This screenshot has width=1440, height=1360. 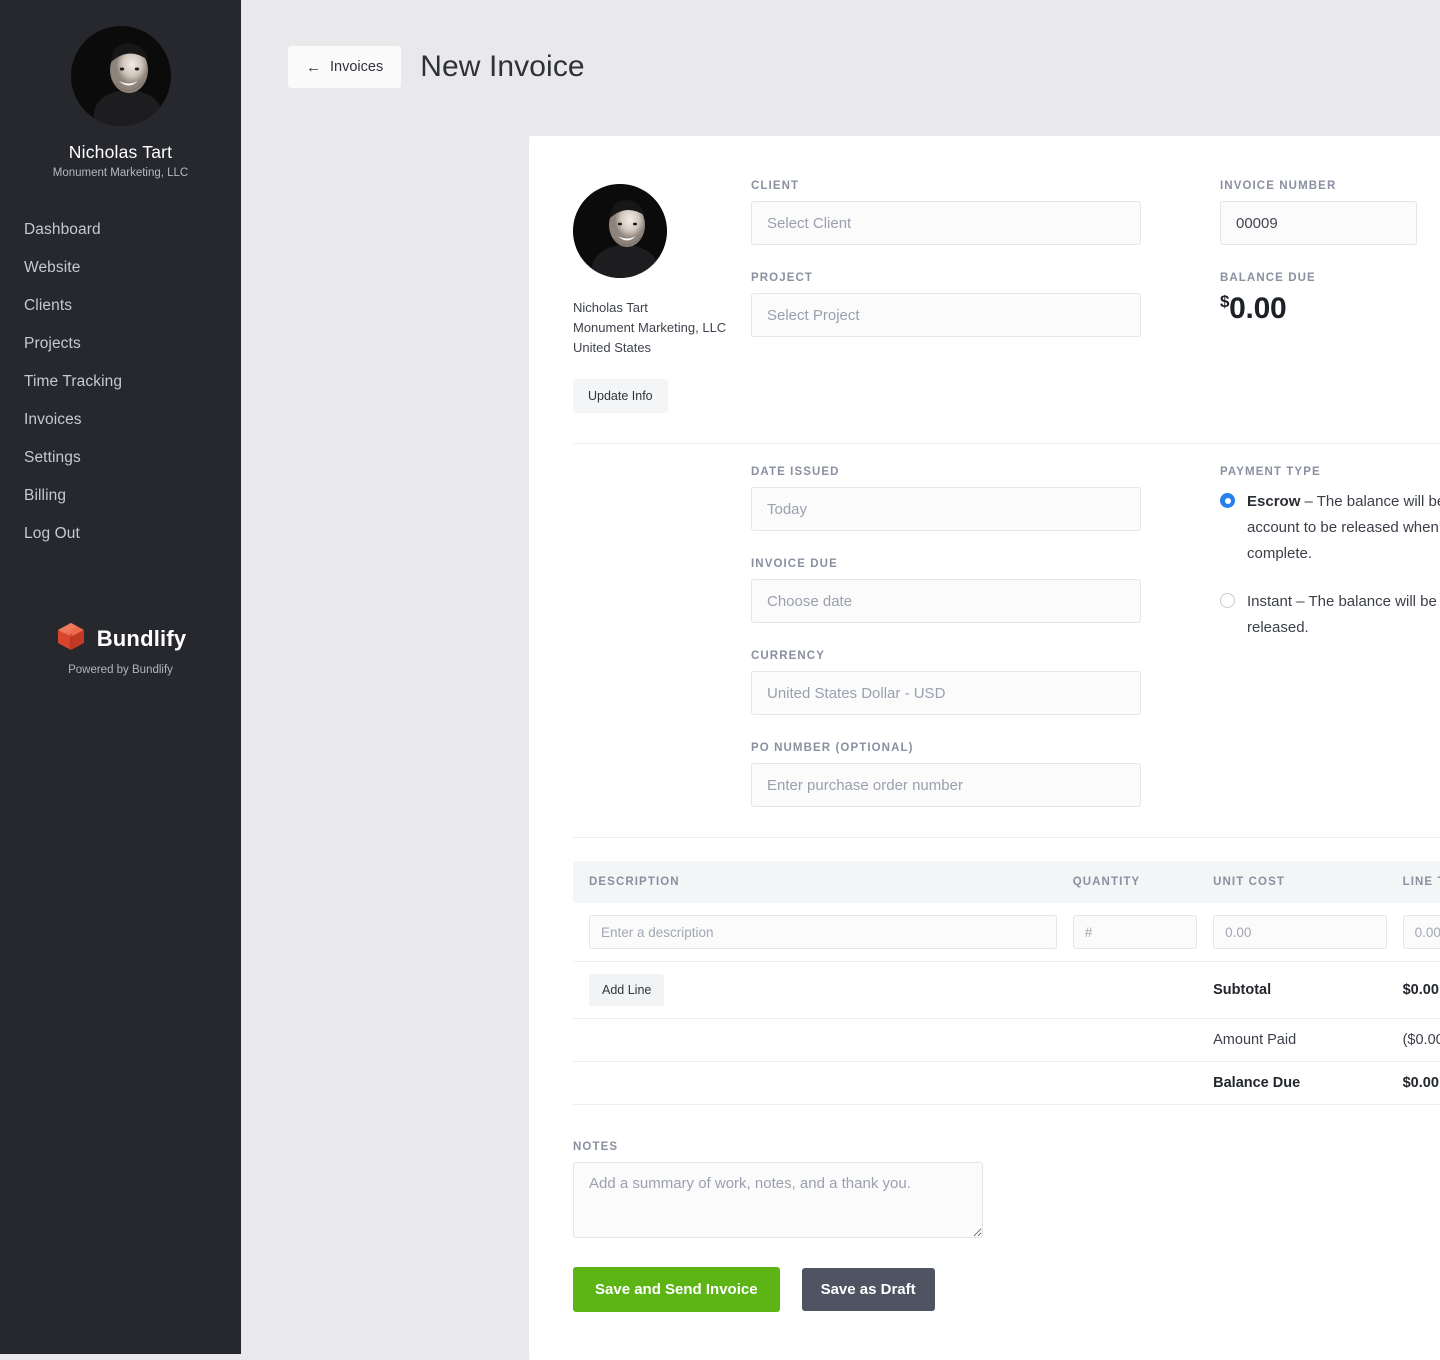 I want to click on sidebar-item-clients: Clients, so click(x=120, y=306).